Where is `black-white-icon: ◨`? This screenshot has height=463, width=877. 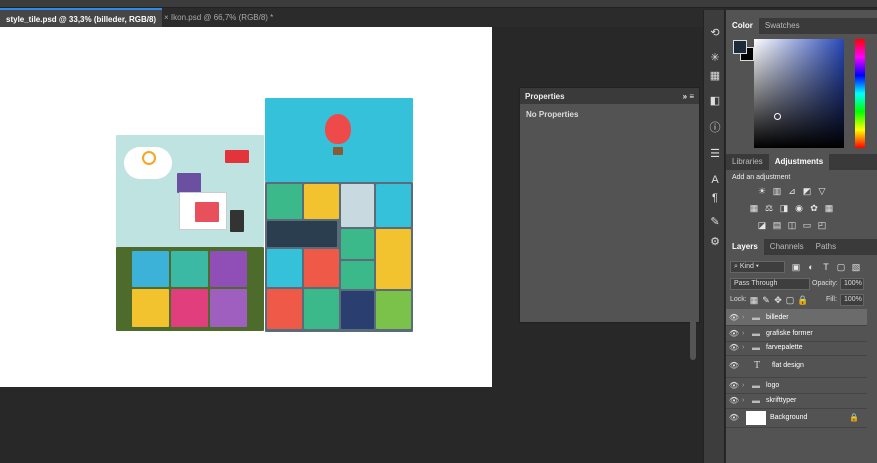 black-white-icon: ◨ is located at coordinates (784, 208).